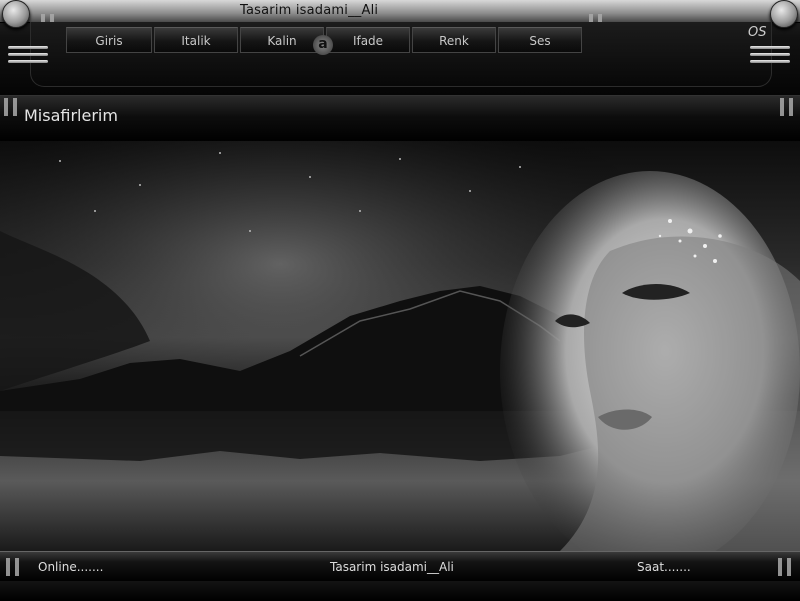 This screenshot has width=800, height=601. What do you see at coordinates (28, 57) in the screenshot?
I see `menu-left-hamburger-icon` at bounding box center [28, 57].